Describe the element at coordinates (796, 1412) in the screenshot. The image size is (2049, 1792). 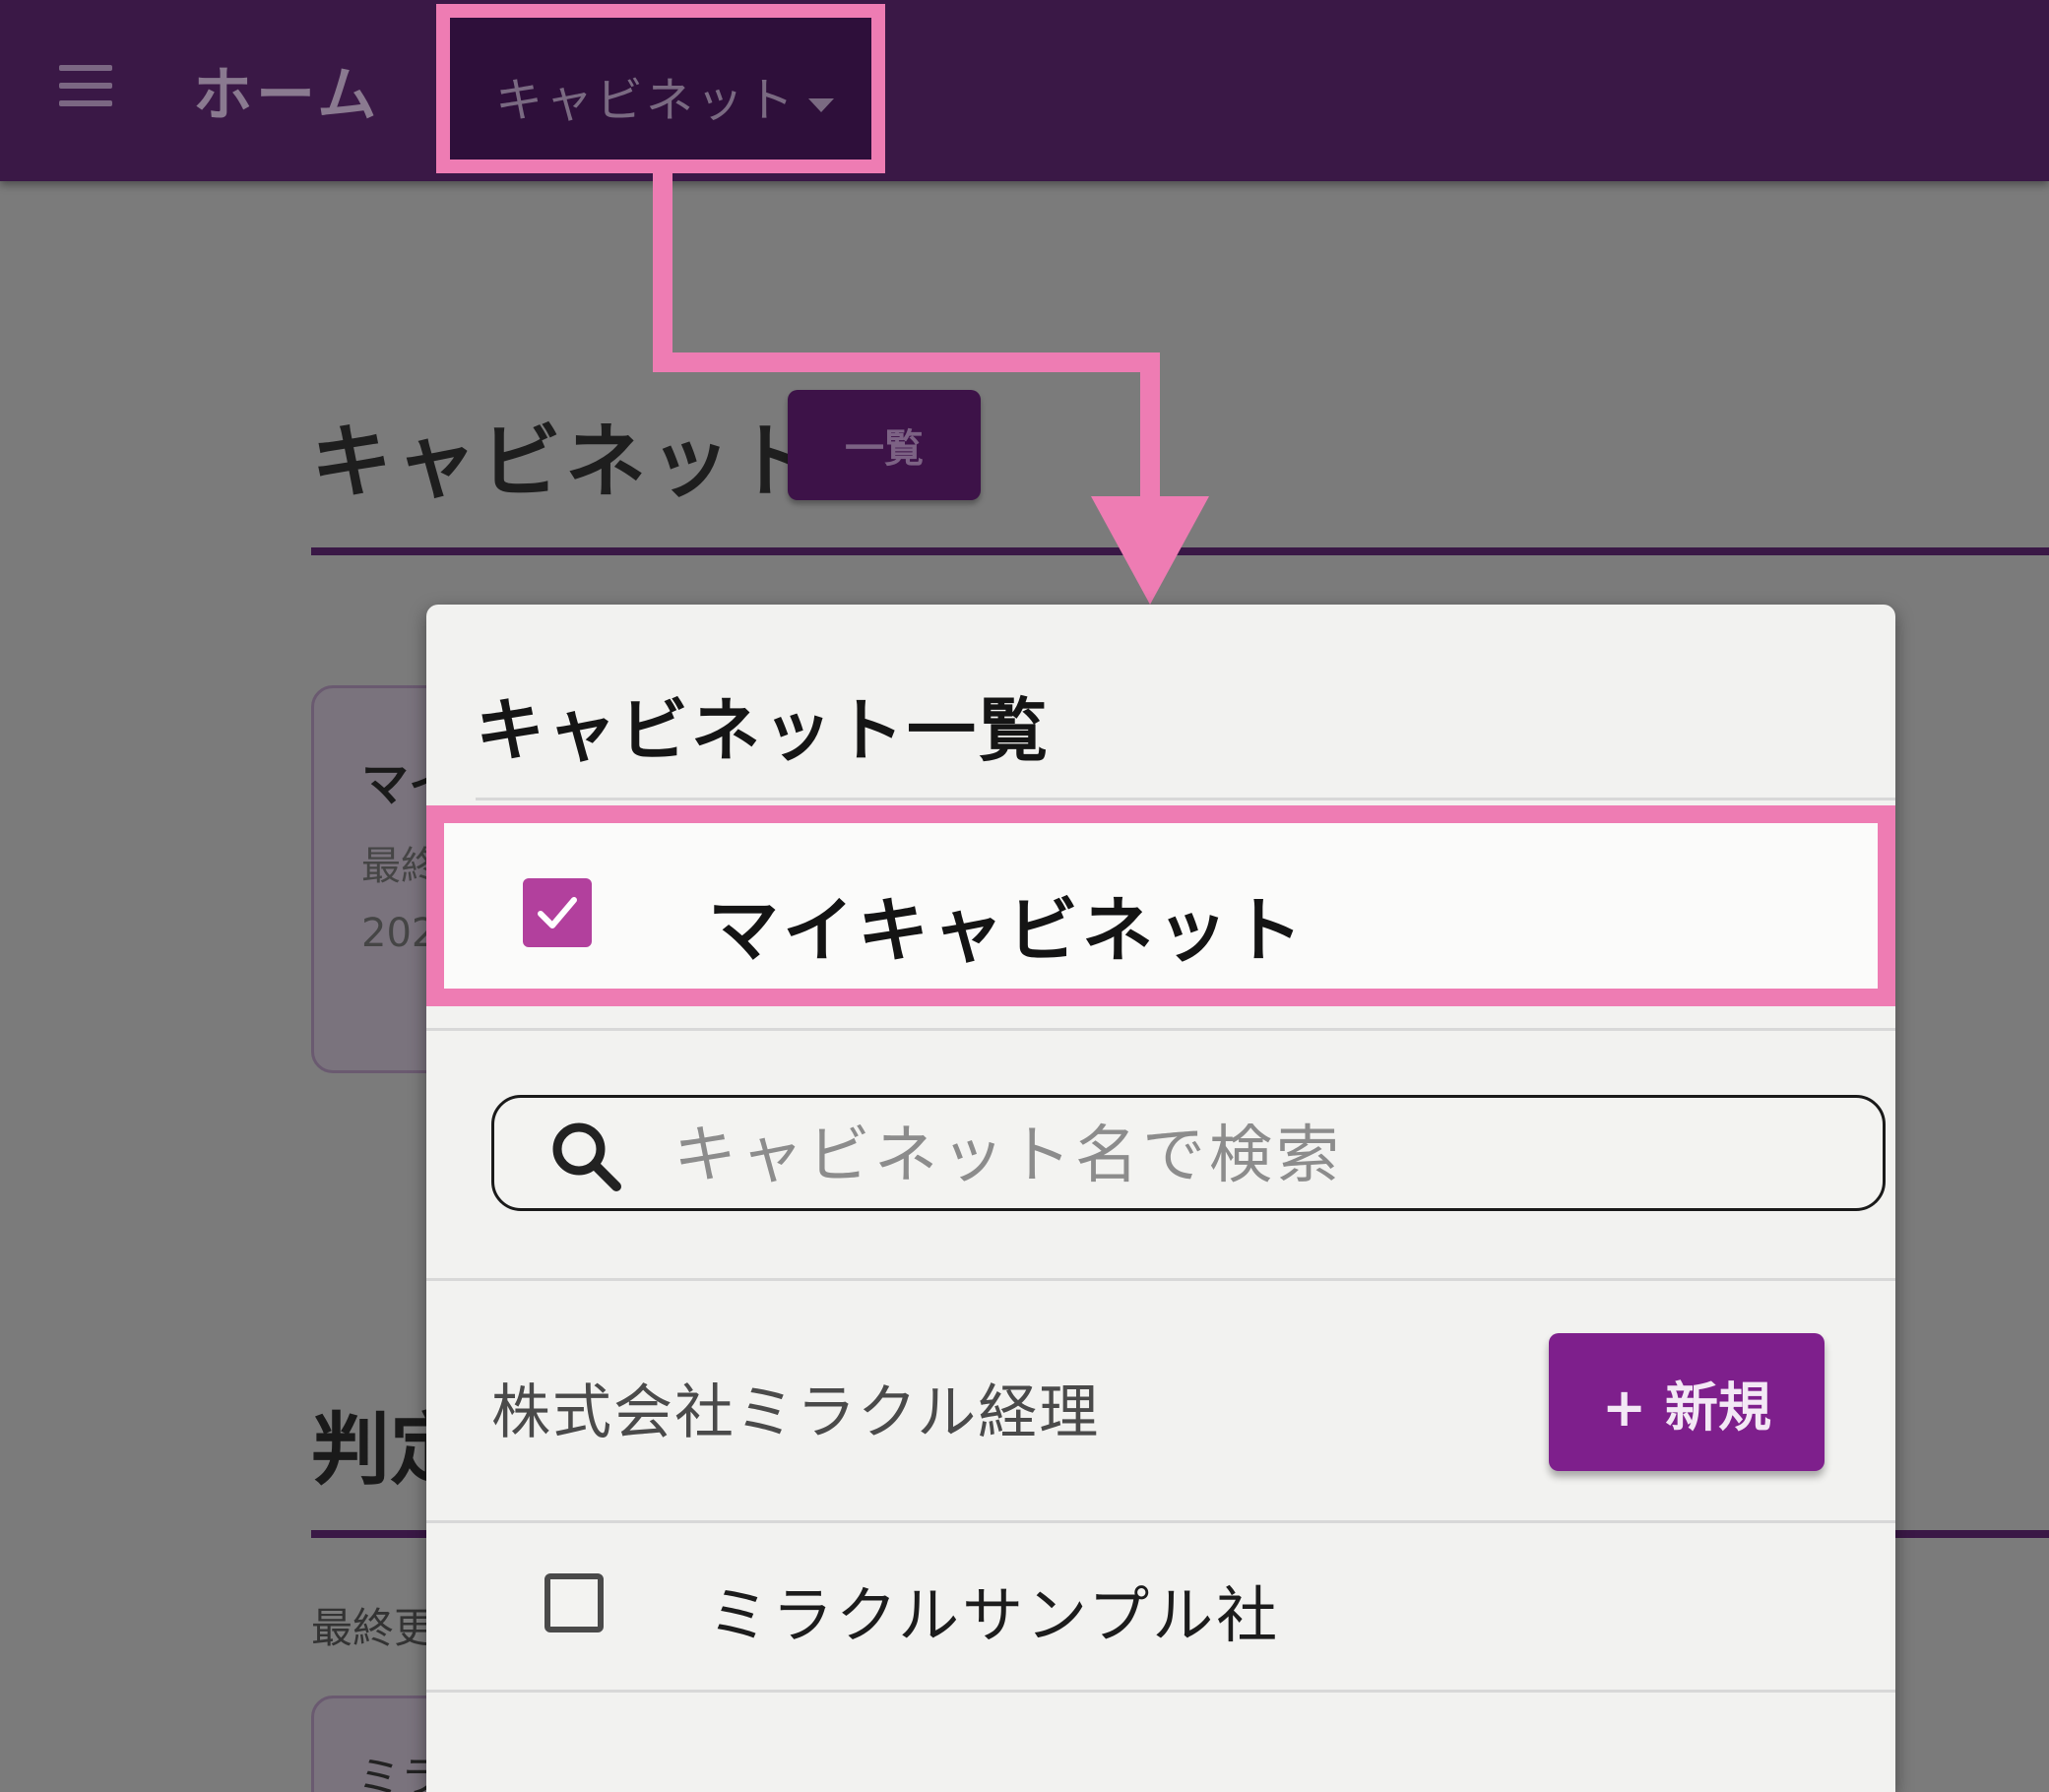
I see `company-name: 株式会社ミラクル経理` at that location.